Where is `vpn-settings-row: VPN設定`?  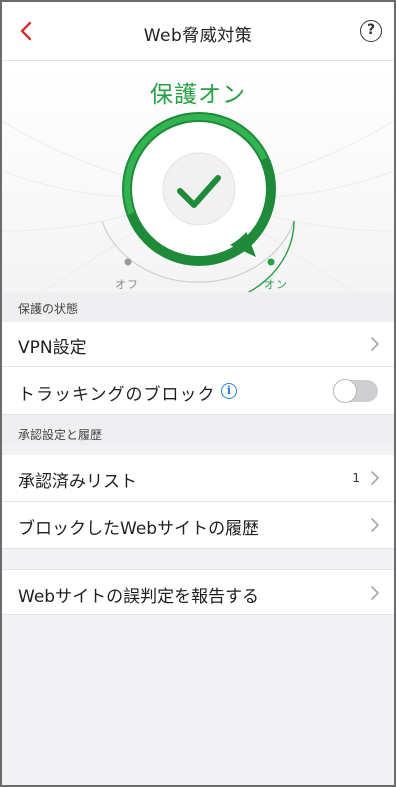 vpn-settings-row: VPN設定 is located at coordinates (198, 344).